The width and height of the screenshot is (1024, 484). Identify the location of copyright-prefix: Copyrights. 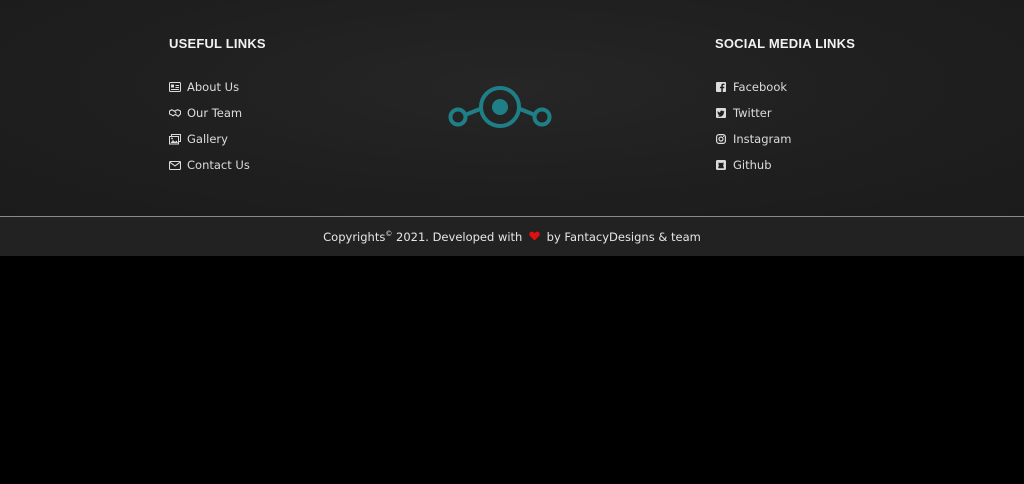
(354, 236).